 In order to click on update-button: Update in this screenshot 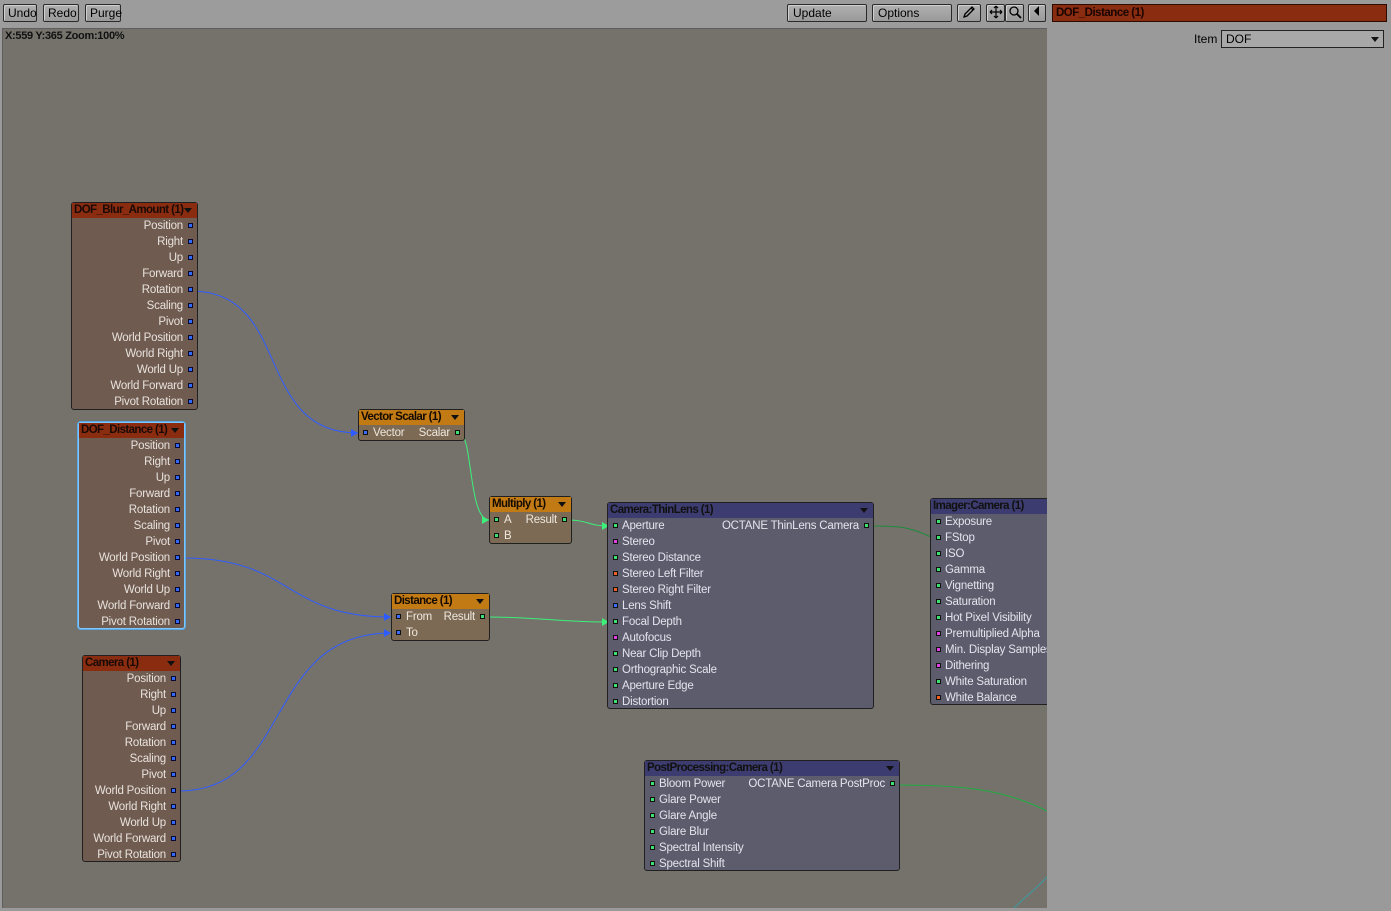, I will do `click(827, 13)`.